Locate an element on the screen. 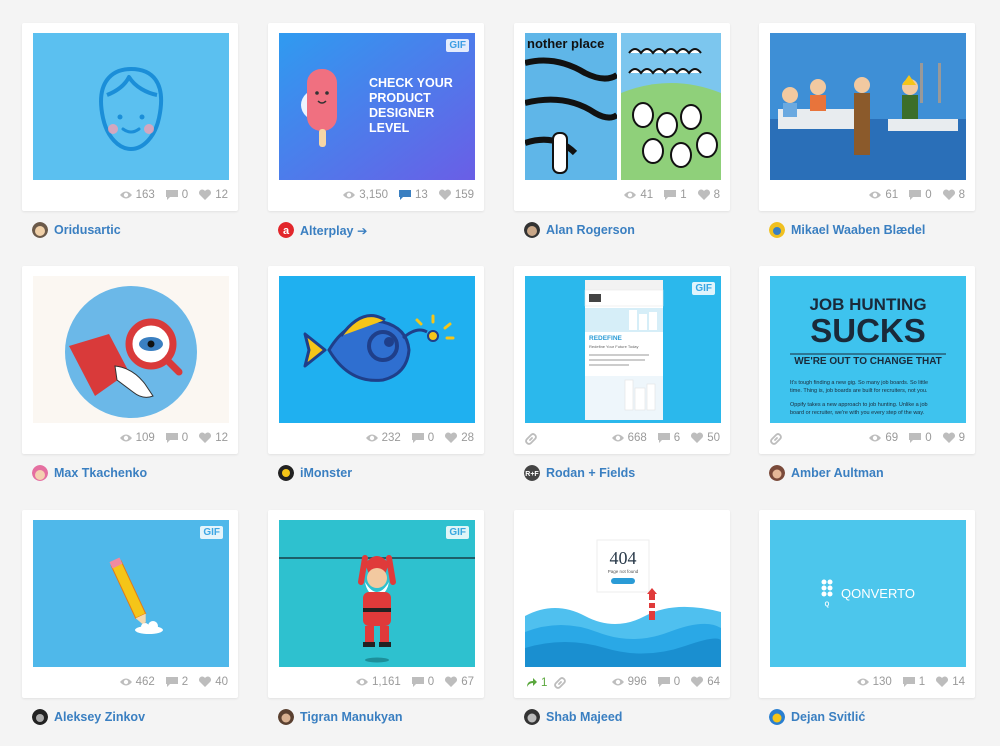 Image resolution: width=1000 pixels, height=746 pixels. shot-card: 61 0 8 is located at coordinates (867, 117).